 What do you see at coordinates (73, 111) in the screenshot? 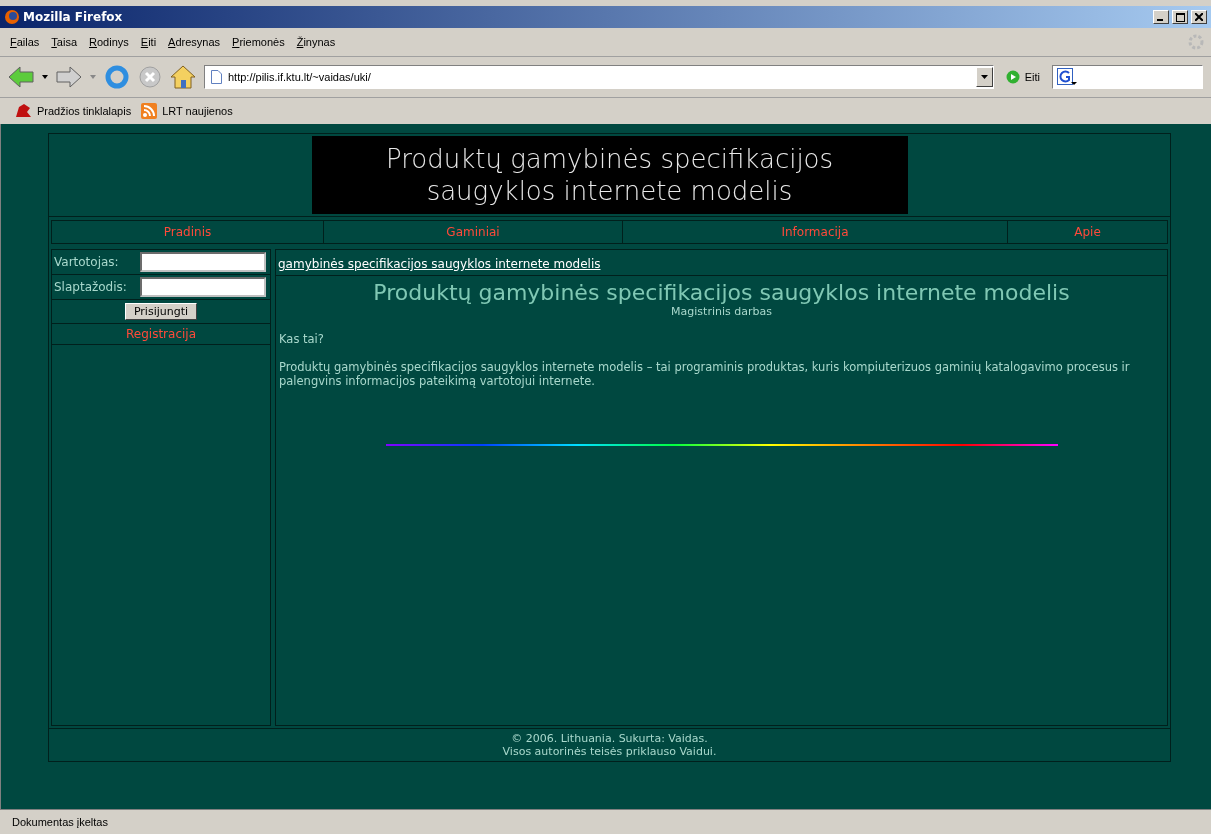
I see `bookmark-item: Pradžios tinklalapis` at bounding box center [73, 111].